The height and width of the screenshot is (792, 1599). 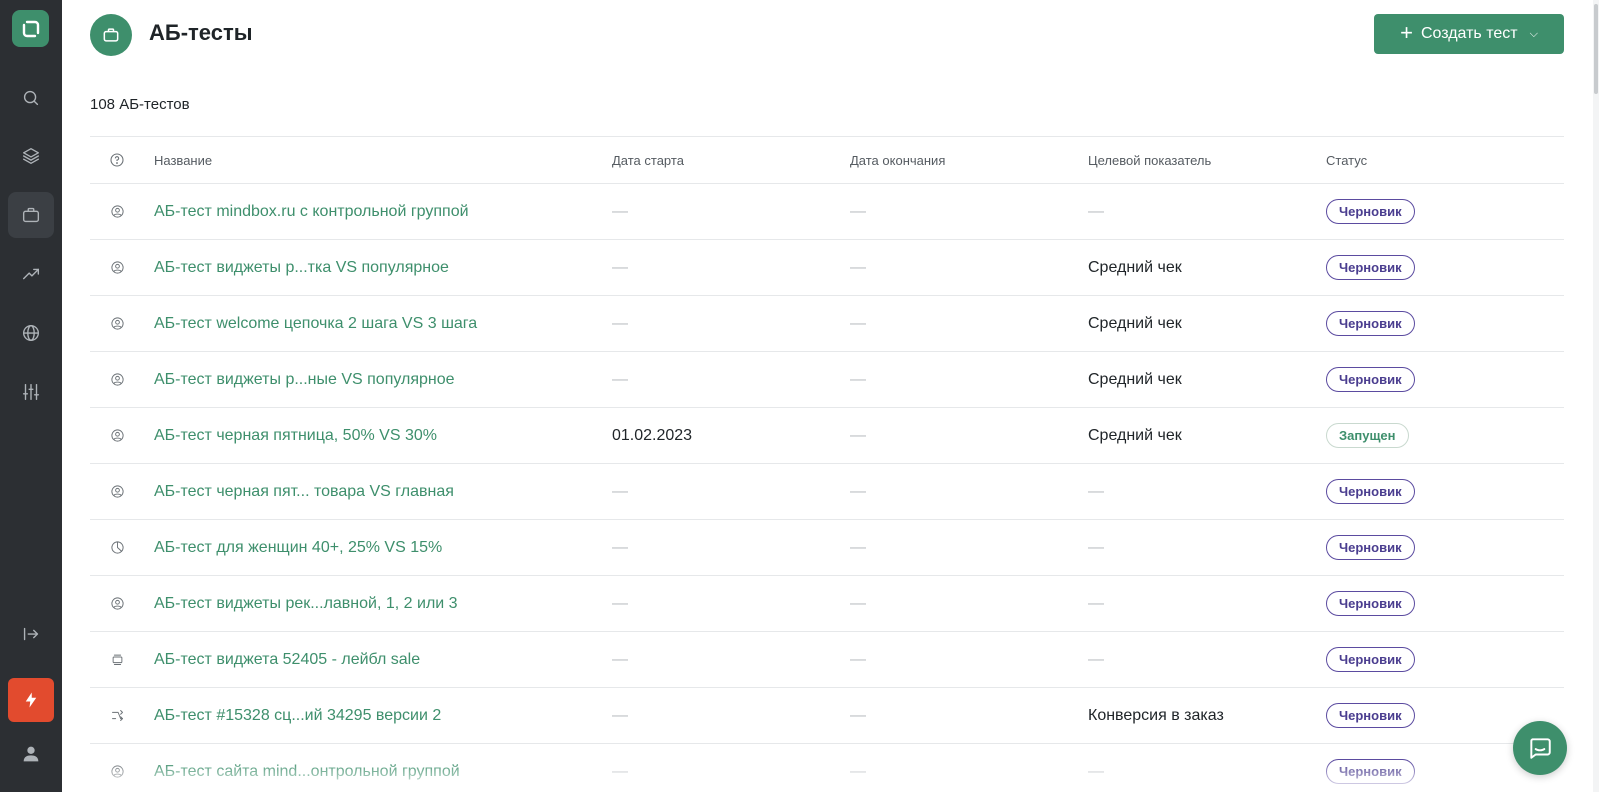 I want to click on create-test-button: + Создать тест ⌵, so click(x=1469, y=34).